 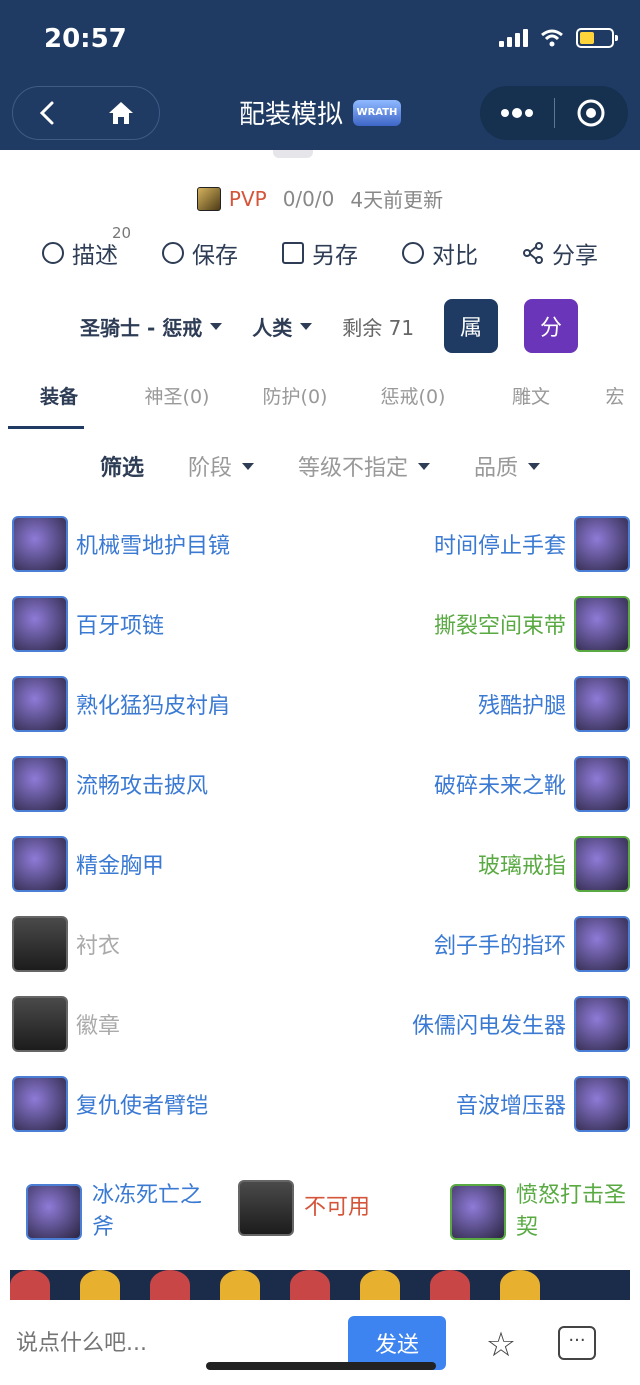 I want to click on build-info: PVP 0/0/0 4天前更新, so click(x=320, y=198).